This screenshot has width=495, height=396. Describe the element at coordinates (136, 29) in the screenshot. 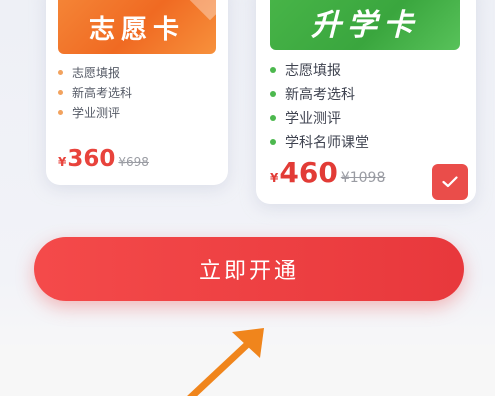

I see `plan-title: 志愿卡` at that location.